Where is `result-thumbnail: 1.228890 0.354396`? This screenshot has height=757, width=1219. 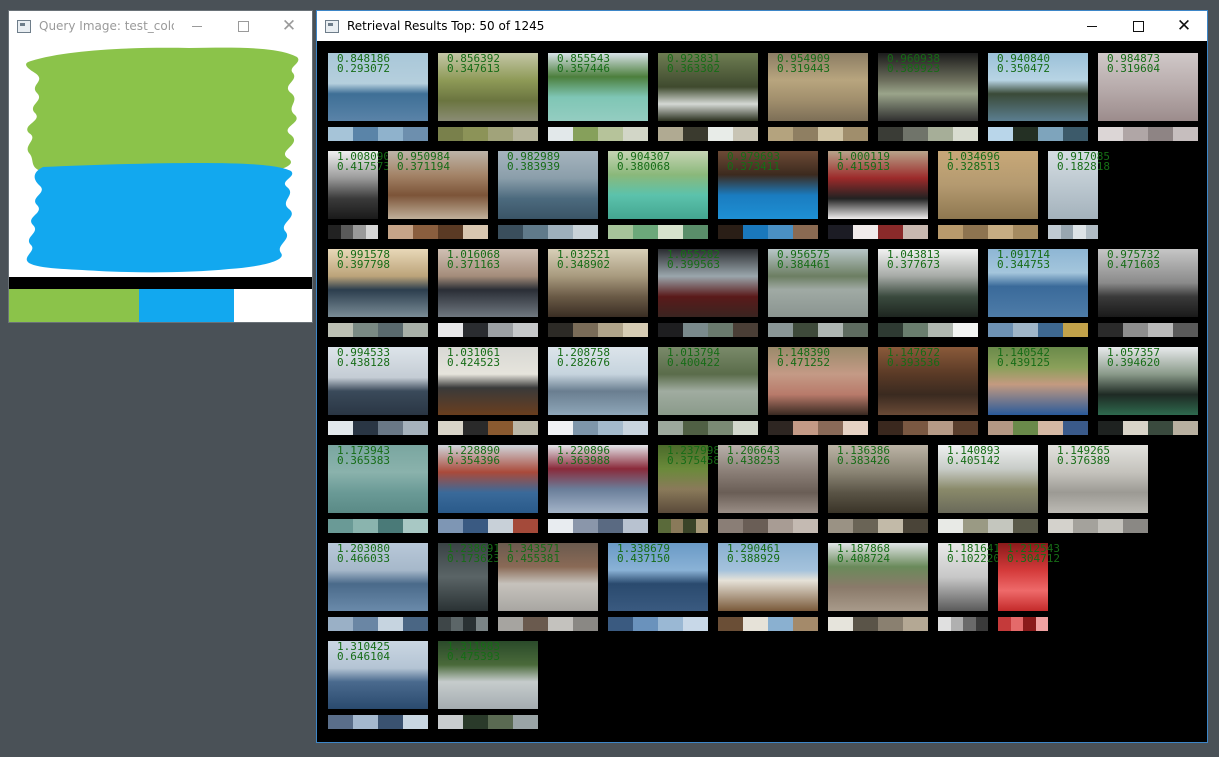
result-thumbnail: 1.228890 0.354396 is located at coordinates (488, 489).